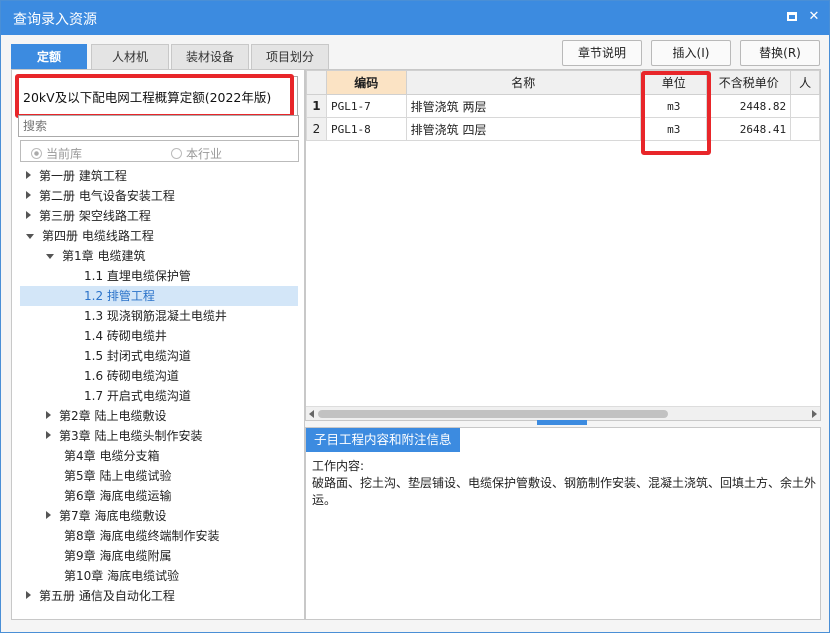 This screenshot has height=633, width=830. What do you see at coordinates (130, 57) in the screenshot?
I see `tab-labor-material-machine: 人材机` at bounding box center [130, 57].